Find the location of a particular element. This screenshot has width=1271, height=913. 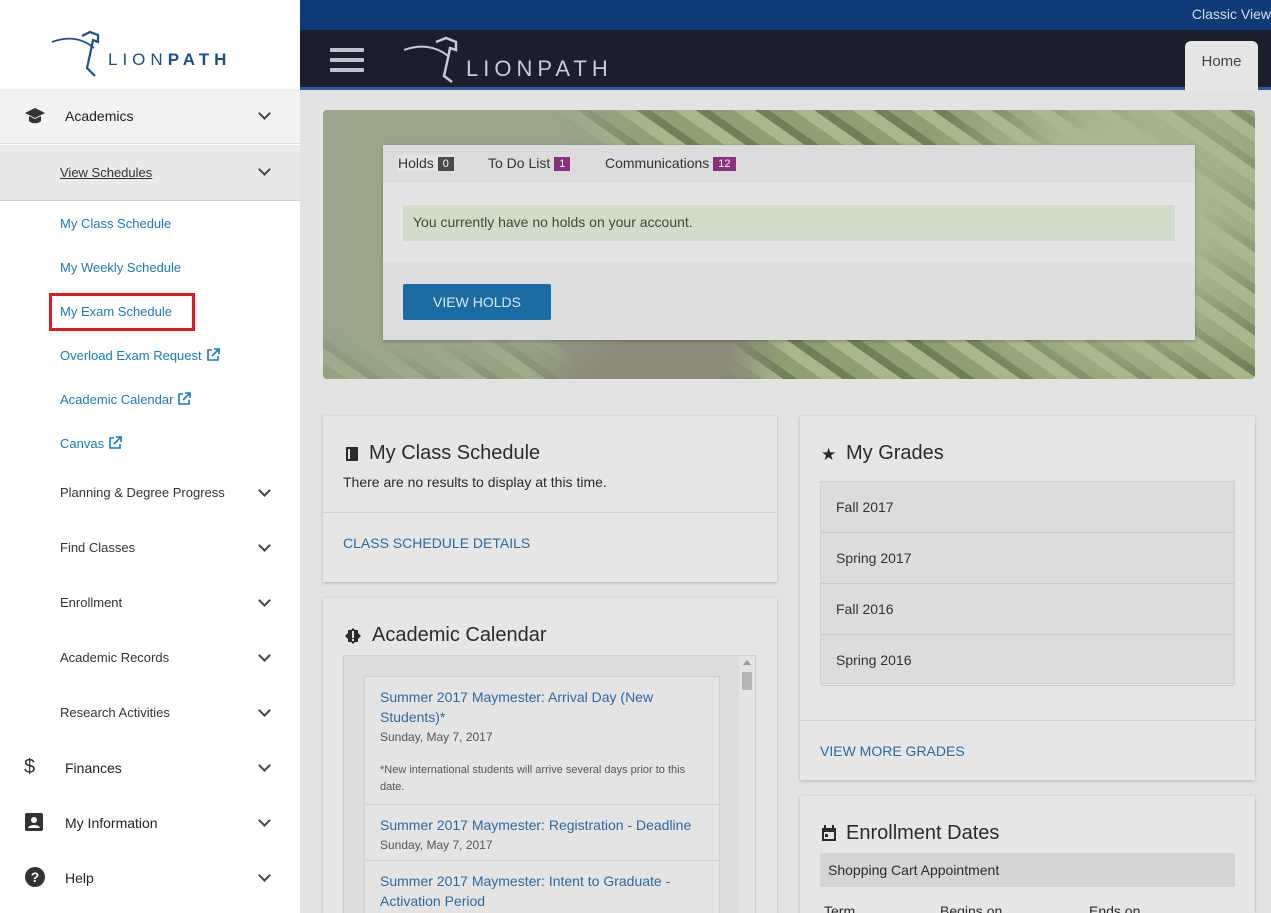

grade-term-row: Spring 2017 is located at coordinates (1027, 558).